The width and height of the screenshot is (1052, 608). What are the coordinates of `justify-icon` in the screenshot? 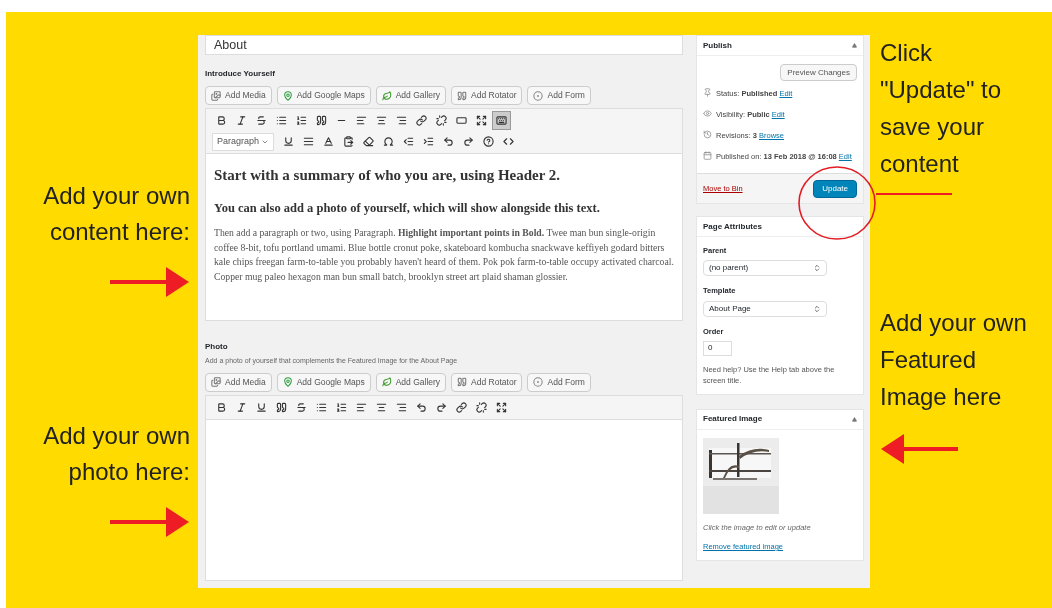 It's located at (308, 141).